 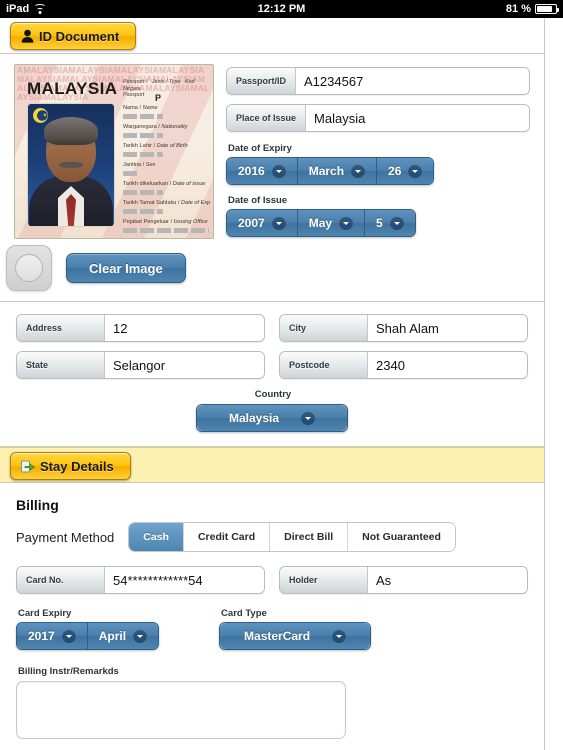 I want to click on billing-title: Billing, so click(x=37, y=505).